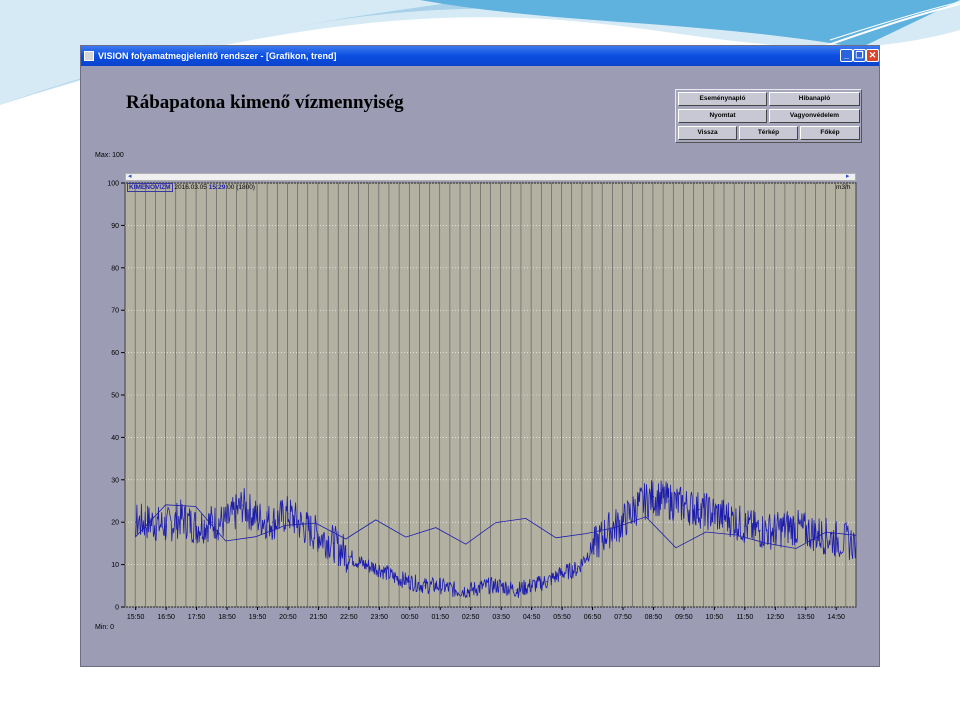 The image size is (960, 716). I want to click on x-tick-label: 03:50, so click(501, 617).